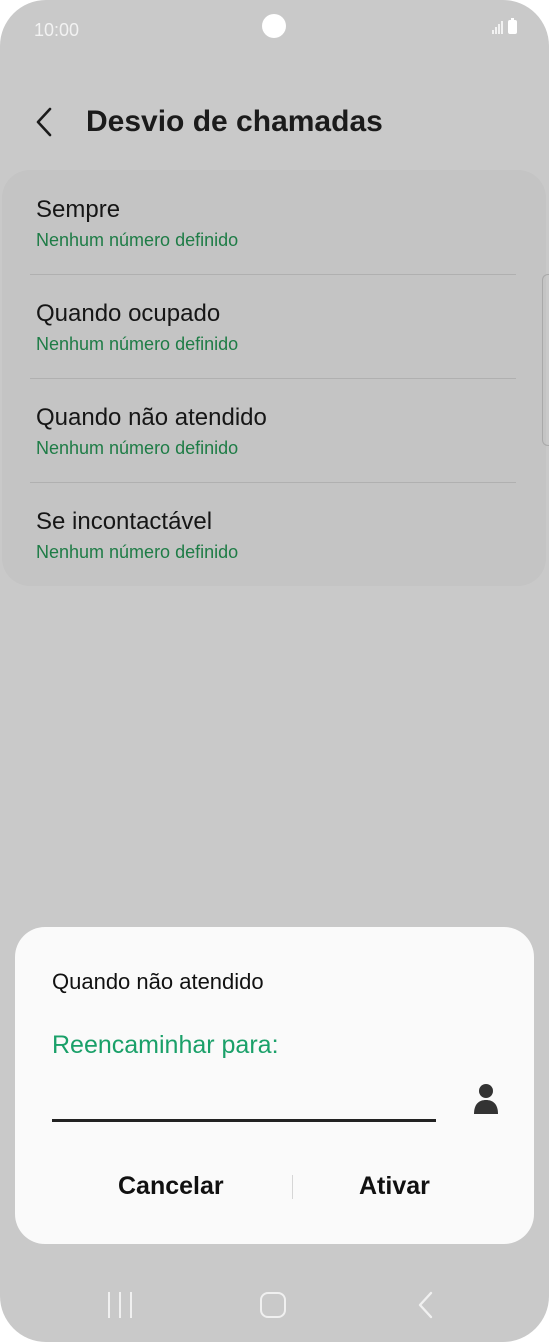 This screenshot has height=1342, width=549. I want to click on signal-icon, so click(497, 27).